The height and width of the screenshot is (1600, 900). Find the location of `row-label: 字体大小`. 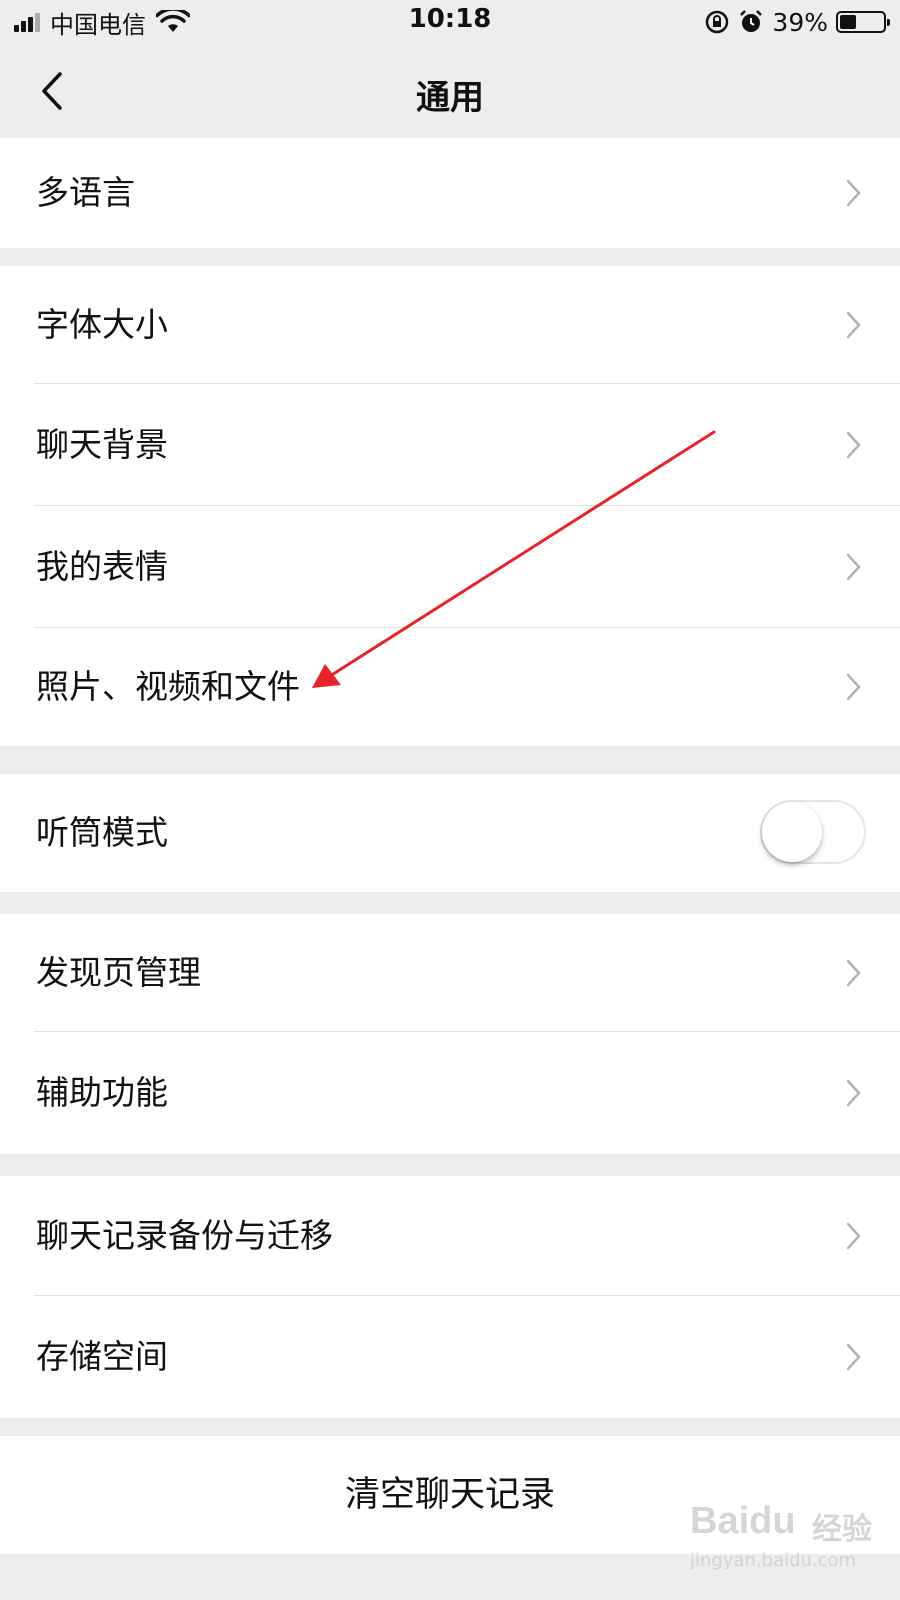

row-label: 字体大小 is located at coordinates (102, 324).